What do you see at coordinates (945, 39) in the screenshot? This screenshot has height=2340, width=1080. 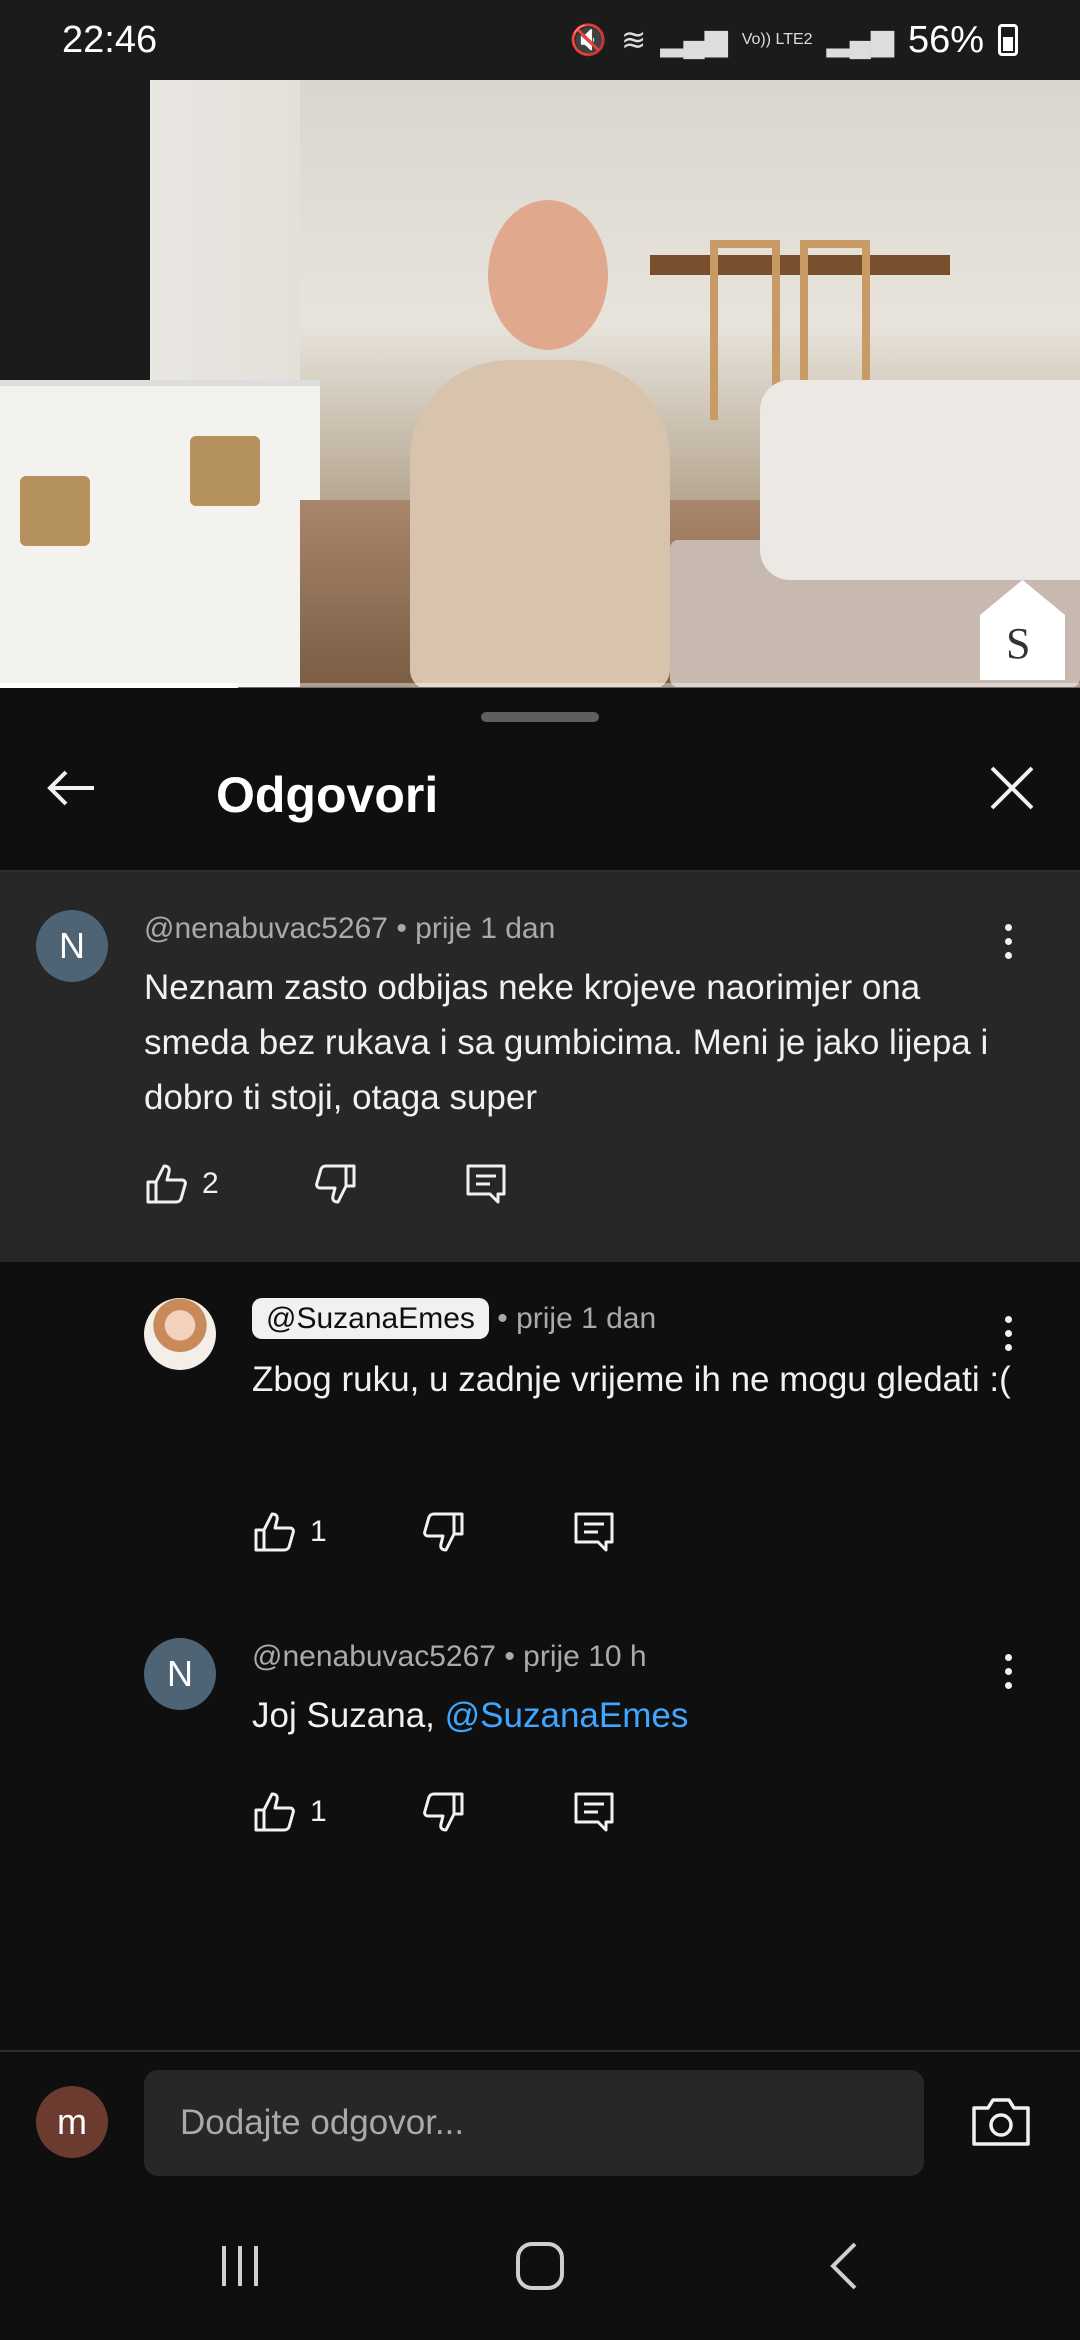 I see `battery-percent: 56%` at bounding box center [945, 39].